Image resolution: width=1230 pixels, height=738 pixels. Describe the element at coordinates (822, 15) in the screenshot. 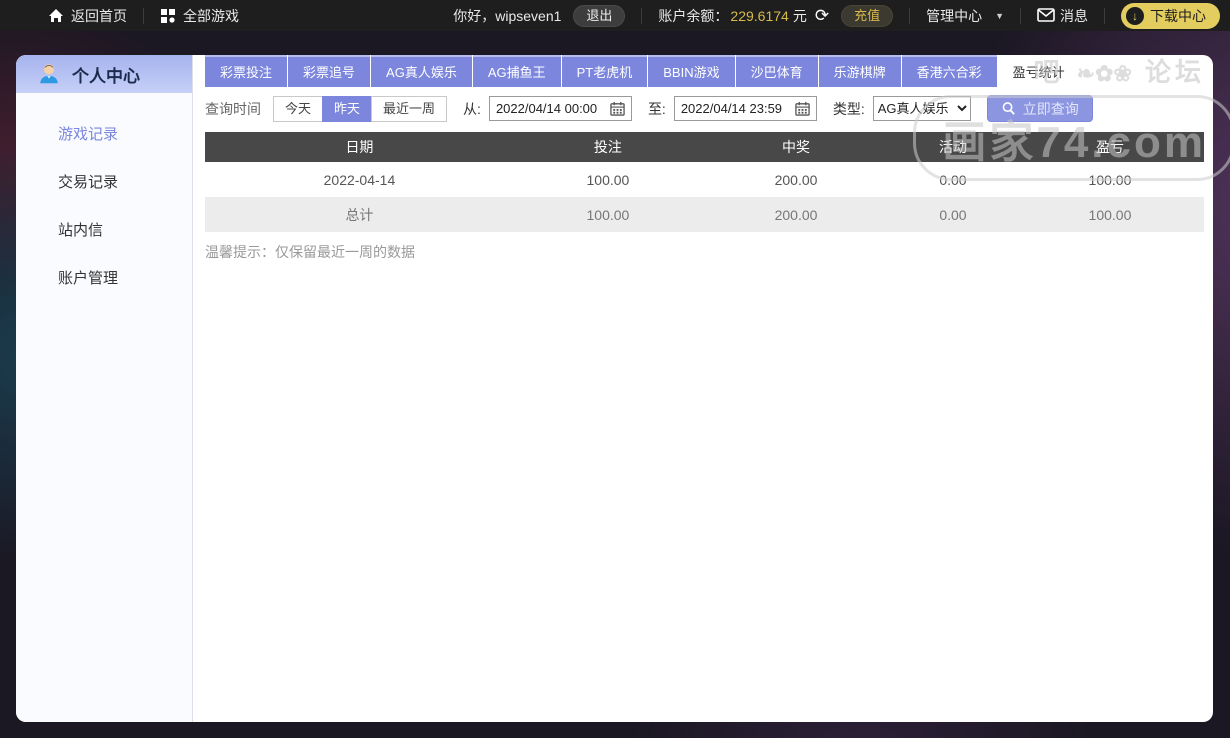

I see `refresh-icon: ⟳` at that location.